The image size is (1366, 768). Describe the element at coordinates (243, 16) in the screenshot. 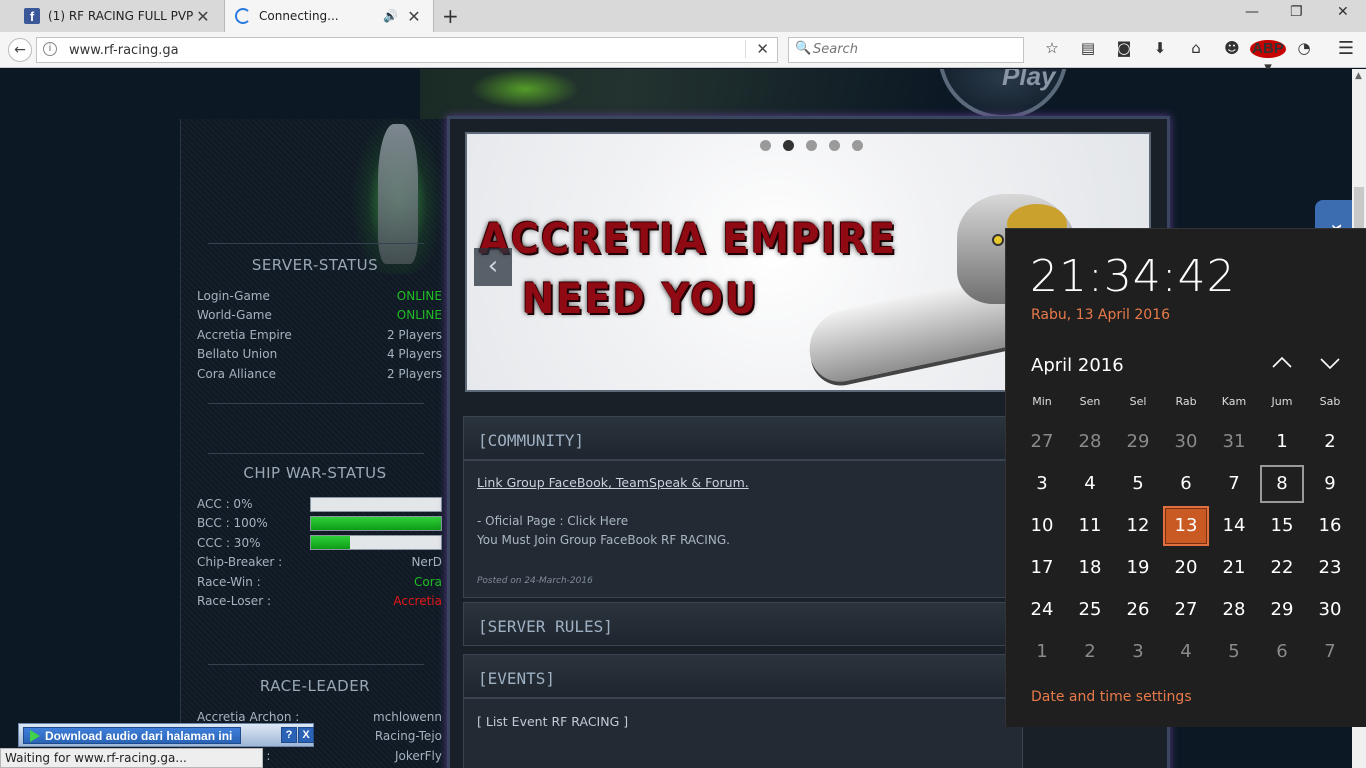

I see `loading-spinner-icon` at that location.